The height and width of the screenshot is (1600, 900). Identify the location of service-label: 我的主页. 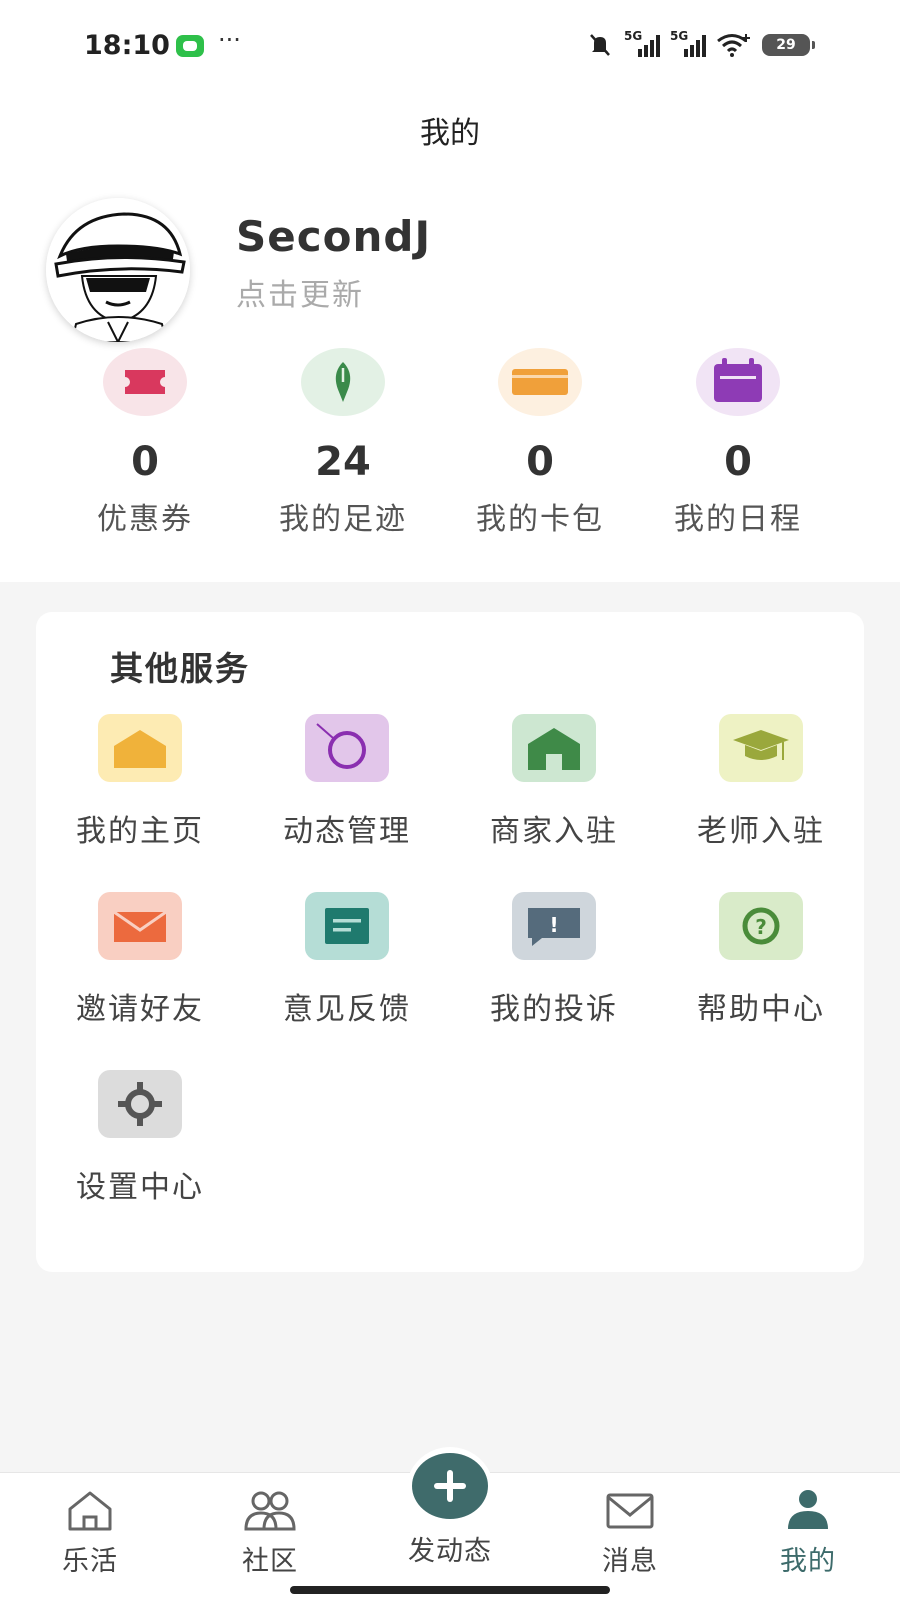
(140, 831).